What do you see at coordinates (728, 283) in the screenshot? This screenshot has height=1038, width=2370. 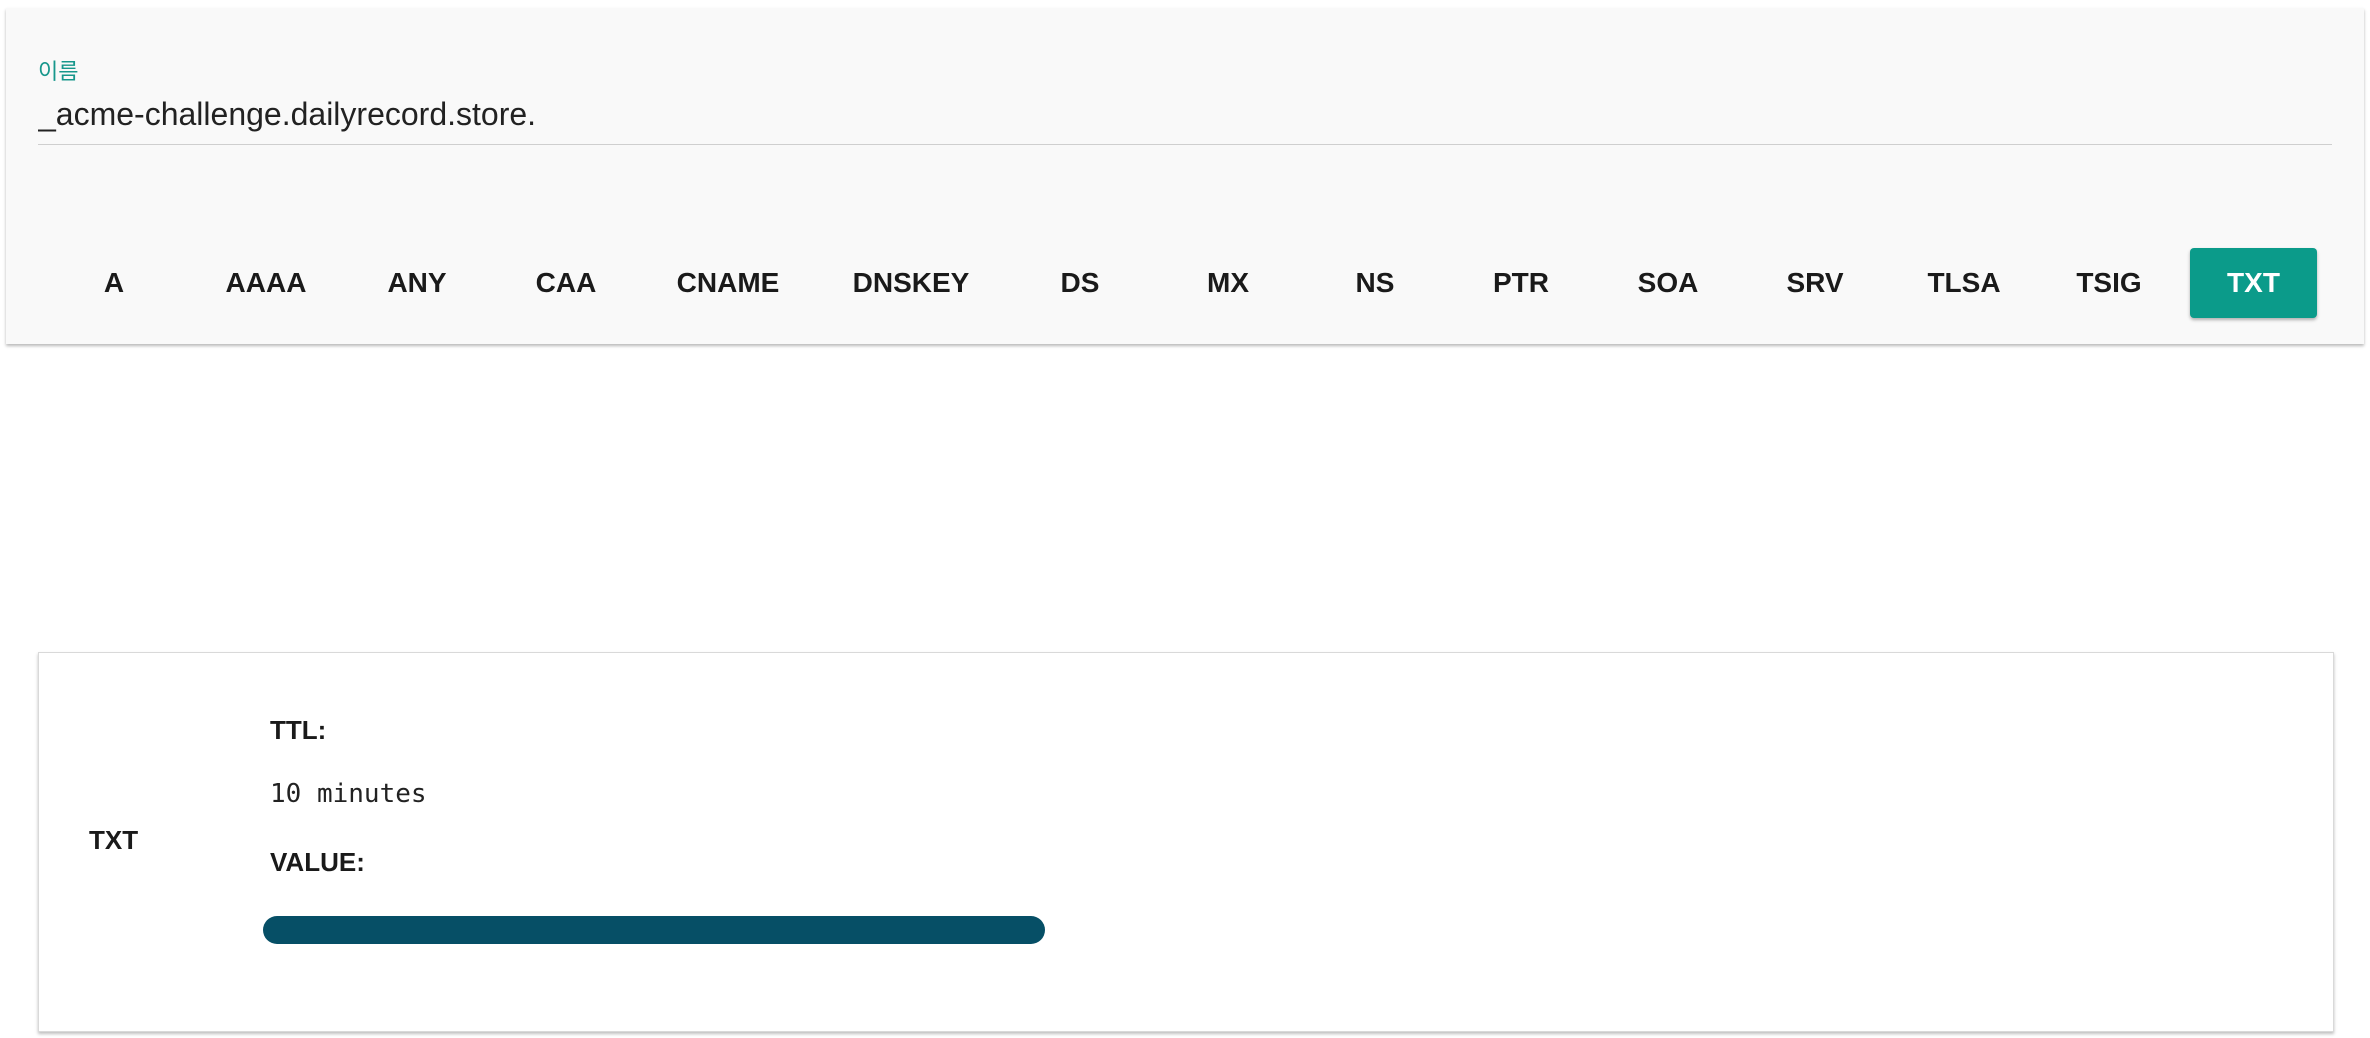 I see `type-button-cname: CNAME` at bounding box center [728, 283].